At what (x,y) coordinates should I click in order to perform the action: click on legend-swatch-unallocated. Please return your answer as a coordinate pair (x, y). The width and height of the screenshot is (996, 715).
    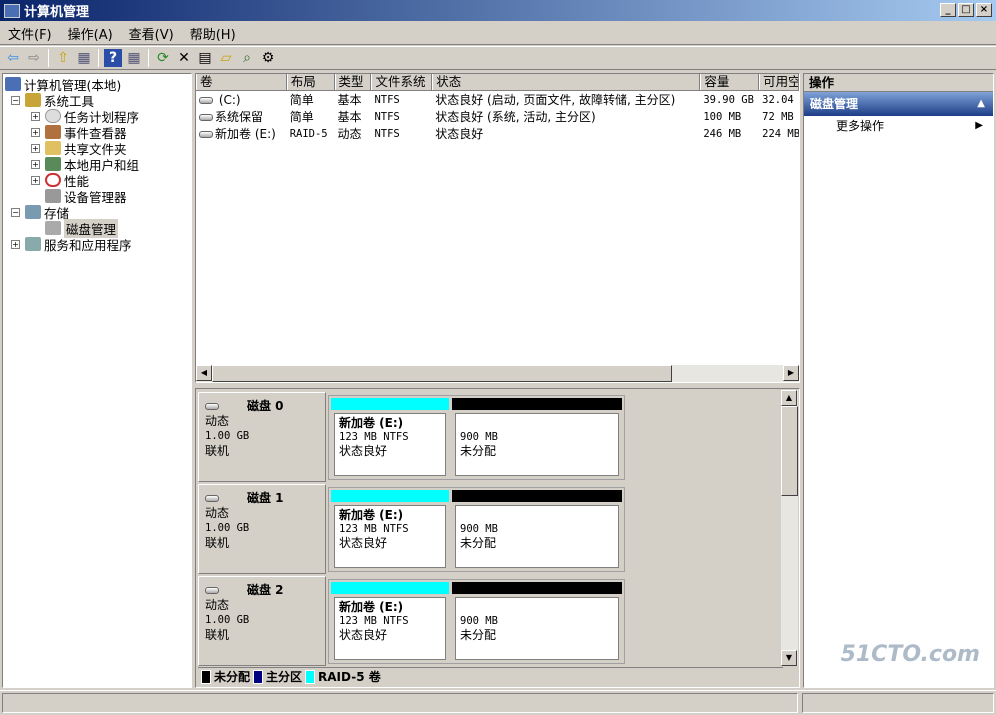
    Looking at the image, I should click on (206, 676).